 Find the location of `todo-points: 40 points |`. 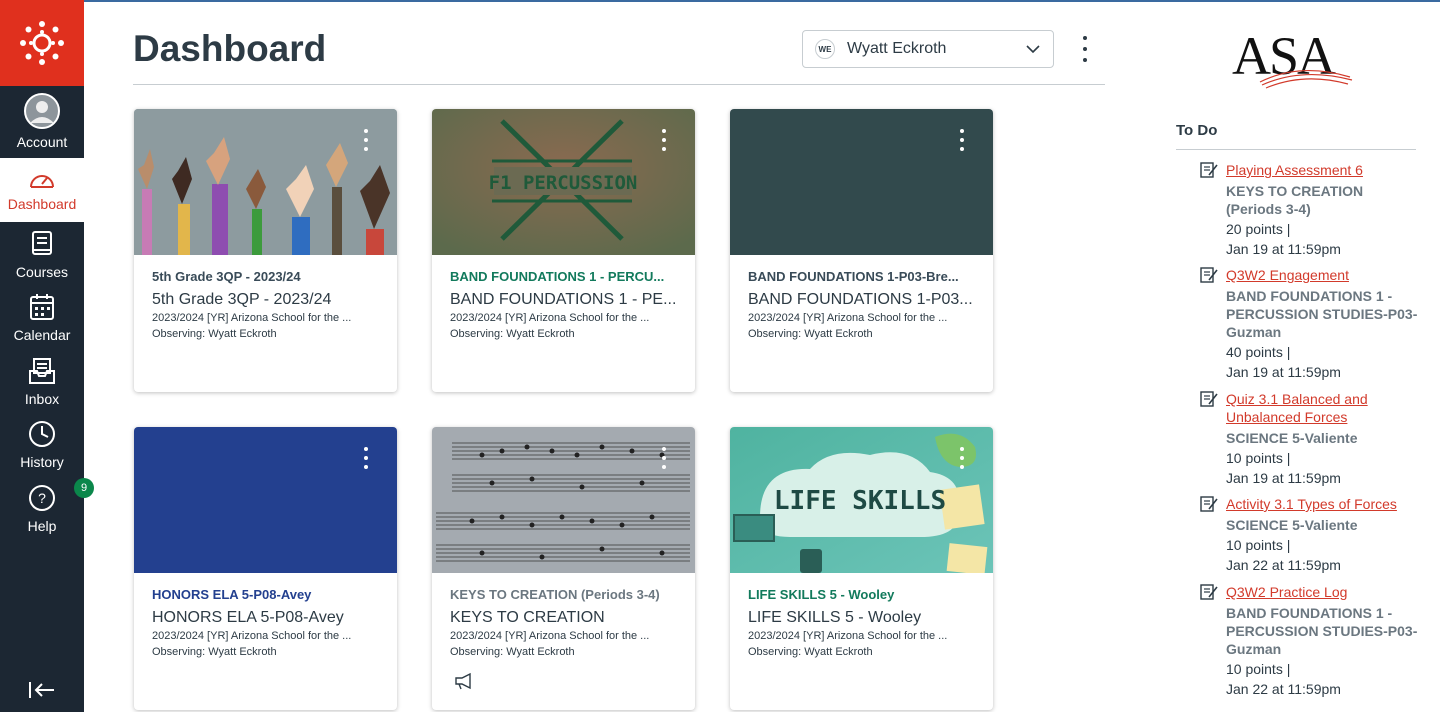

todo-points: 40 points | is located at coordinates (1258, 352).